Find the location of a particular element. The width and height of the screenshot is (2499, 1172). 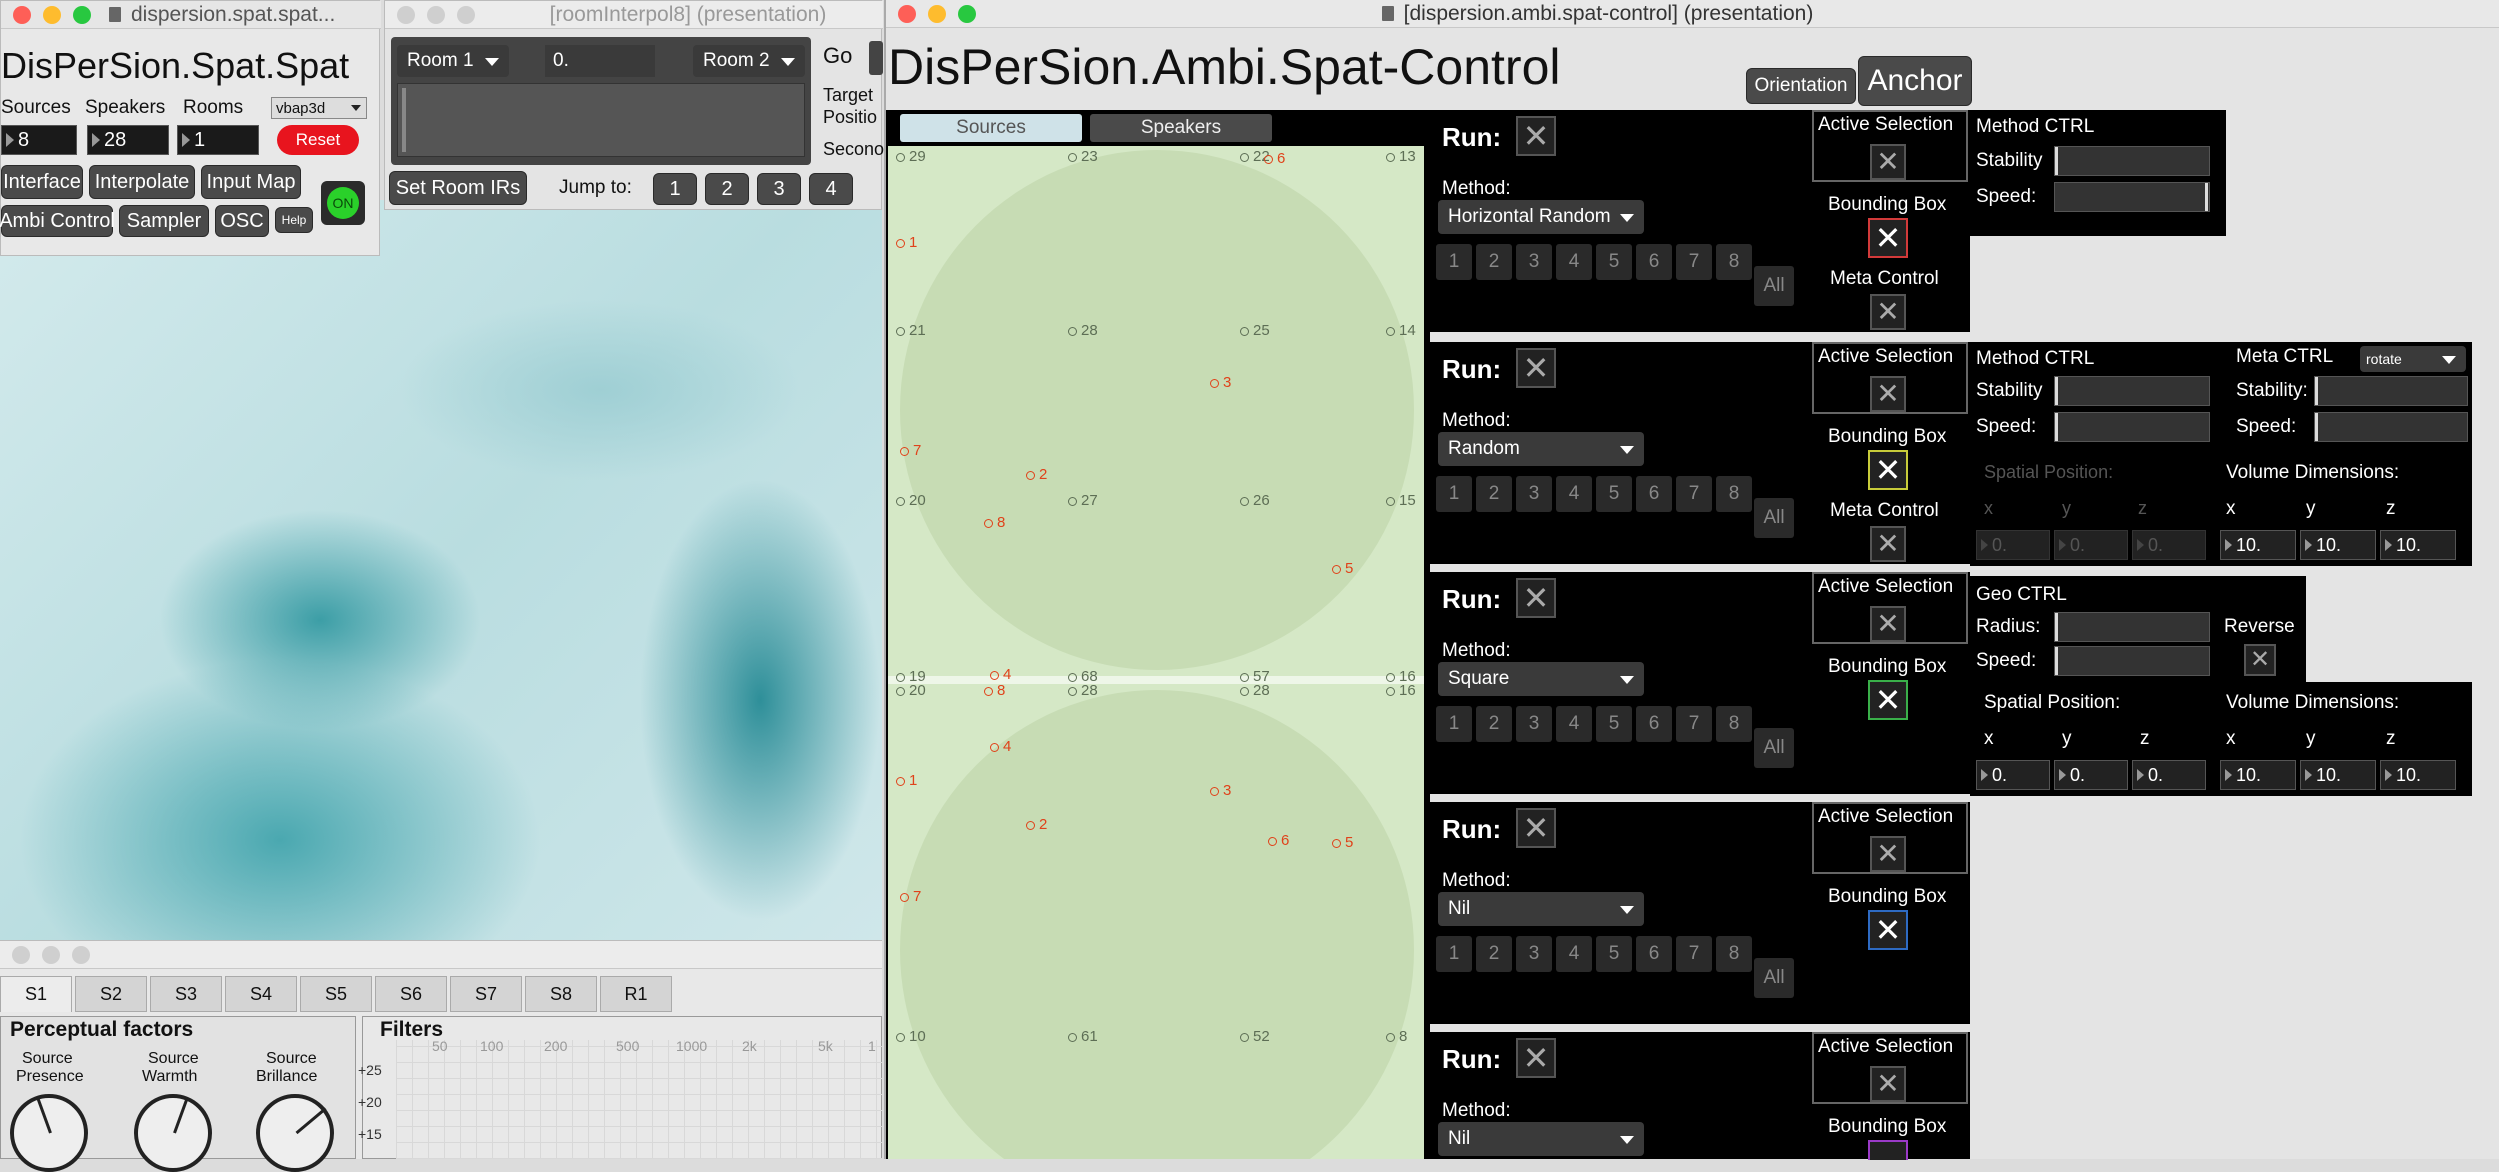

meta-mode-menu: rotate is located at coordinates (2413, 359).